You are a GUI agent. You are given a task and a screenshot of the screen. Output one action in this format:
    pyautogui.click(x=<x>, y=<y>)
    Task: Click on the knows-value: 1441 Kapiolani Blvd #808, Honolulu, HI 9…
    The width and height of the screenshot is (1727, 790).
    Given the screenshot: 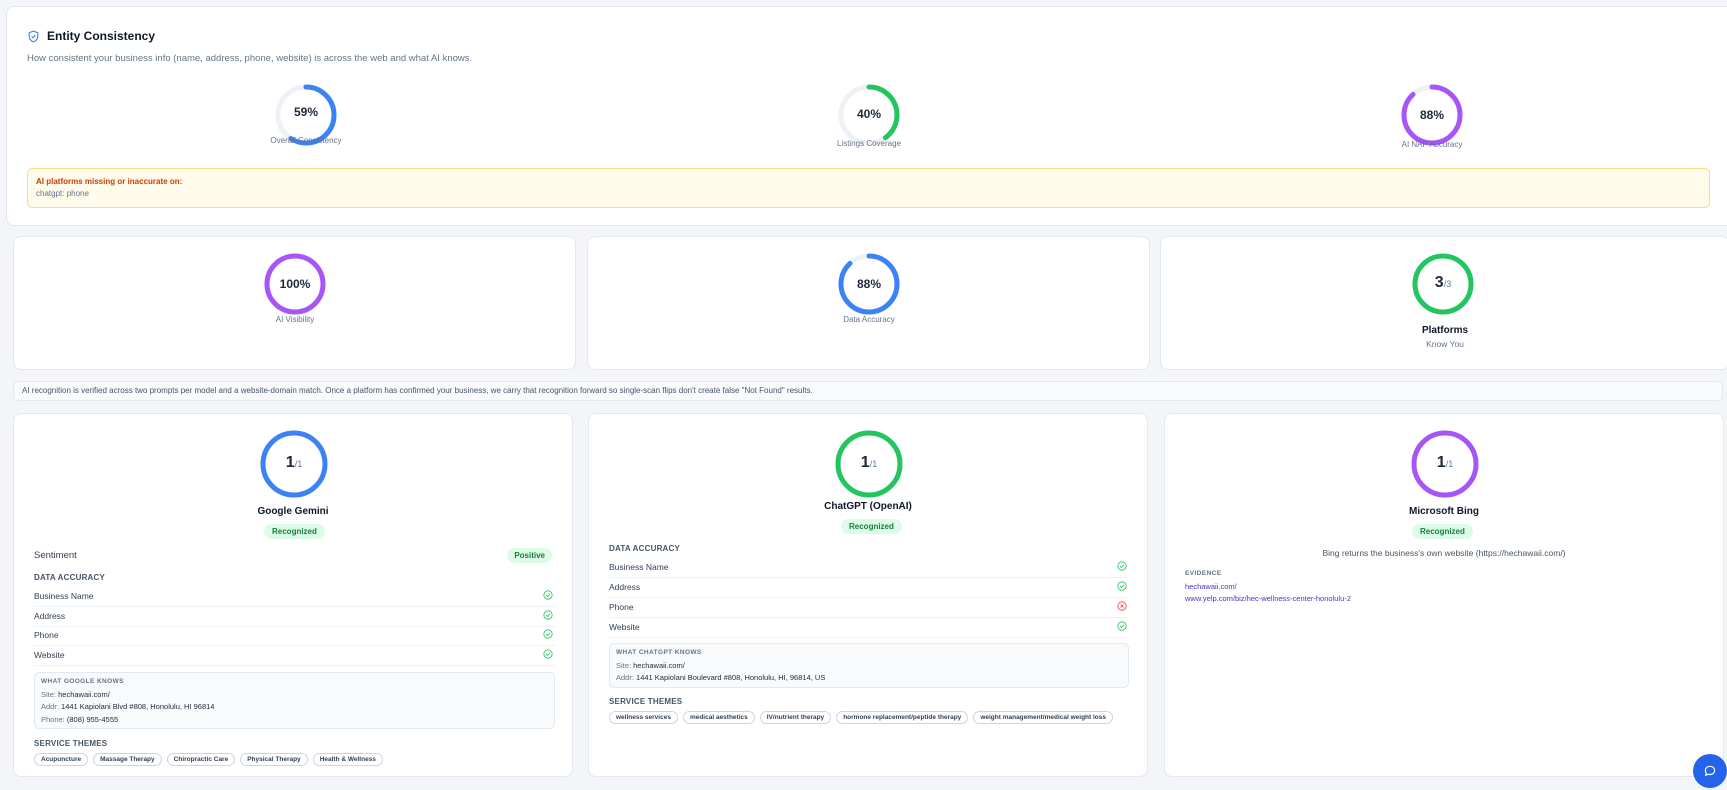 What is the action you would take?
    pyautogui.click(x=138, y=706)
    